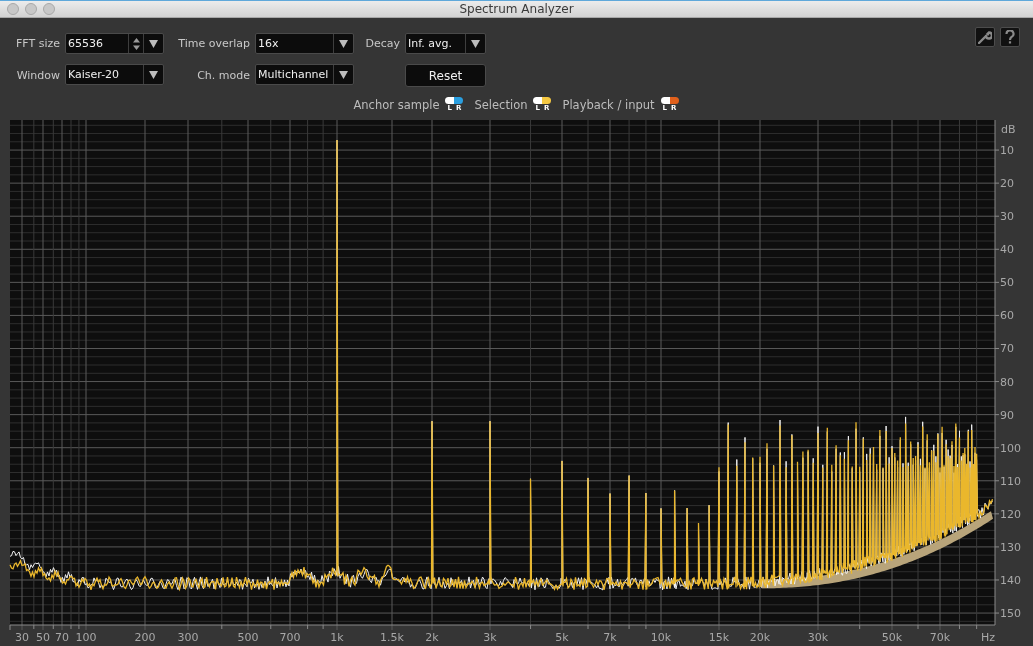 The width and height of the screenshot is (1033, 646). I want to click on axis-label: 40, so click(1007, 250).